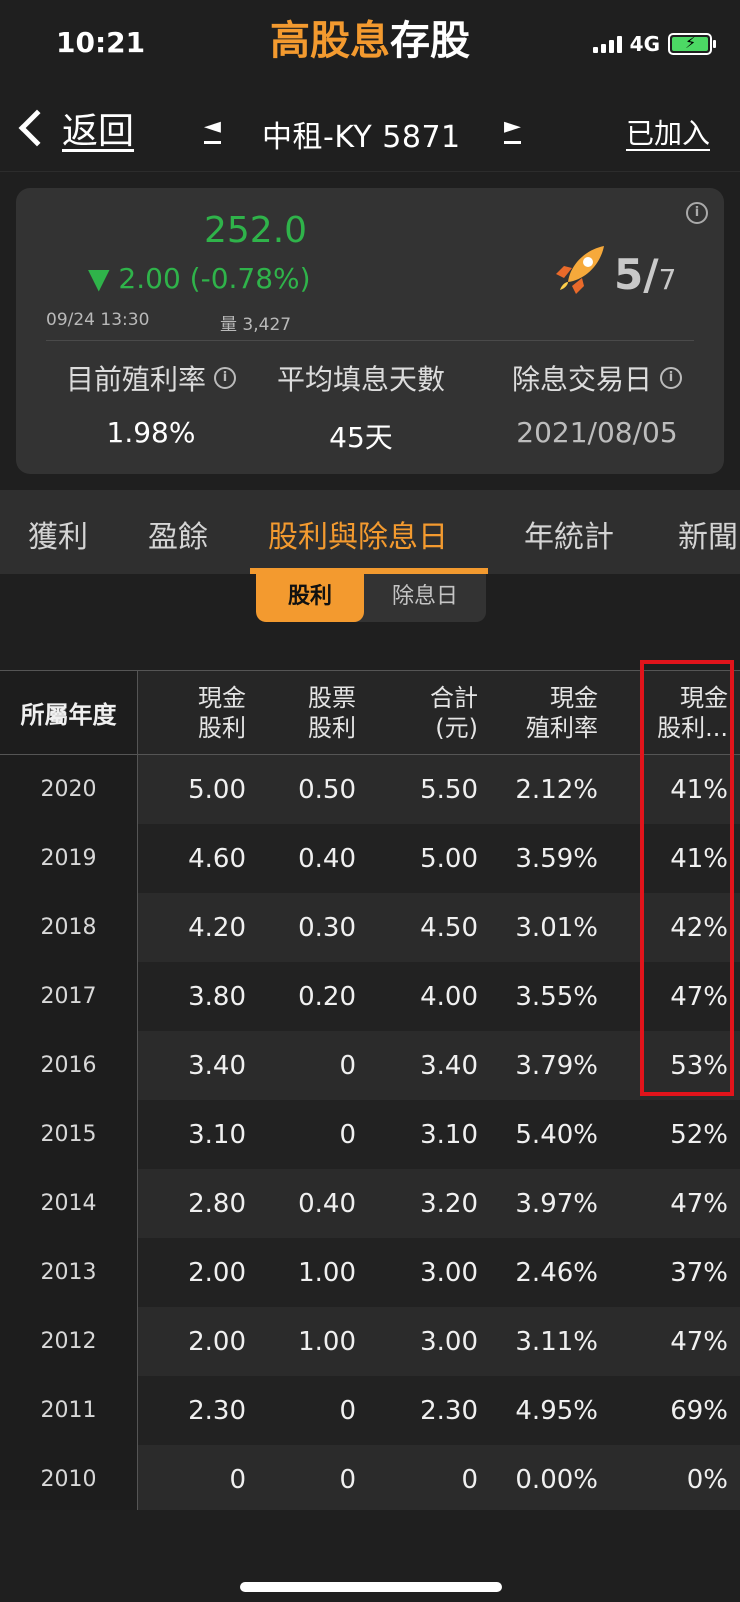 The height and width of the screenshot is (1602, 740). I want to click on cell-cash-dividend: 3.10, so click(217, 1134).